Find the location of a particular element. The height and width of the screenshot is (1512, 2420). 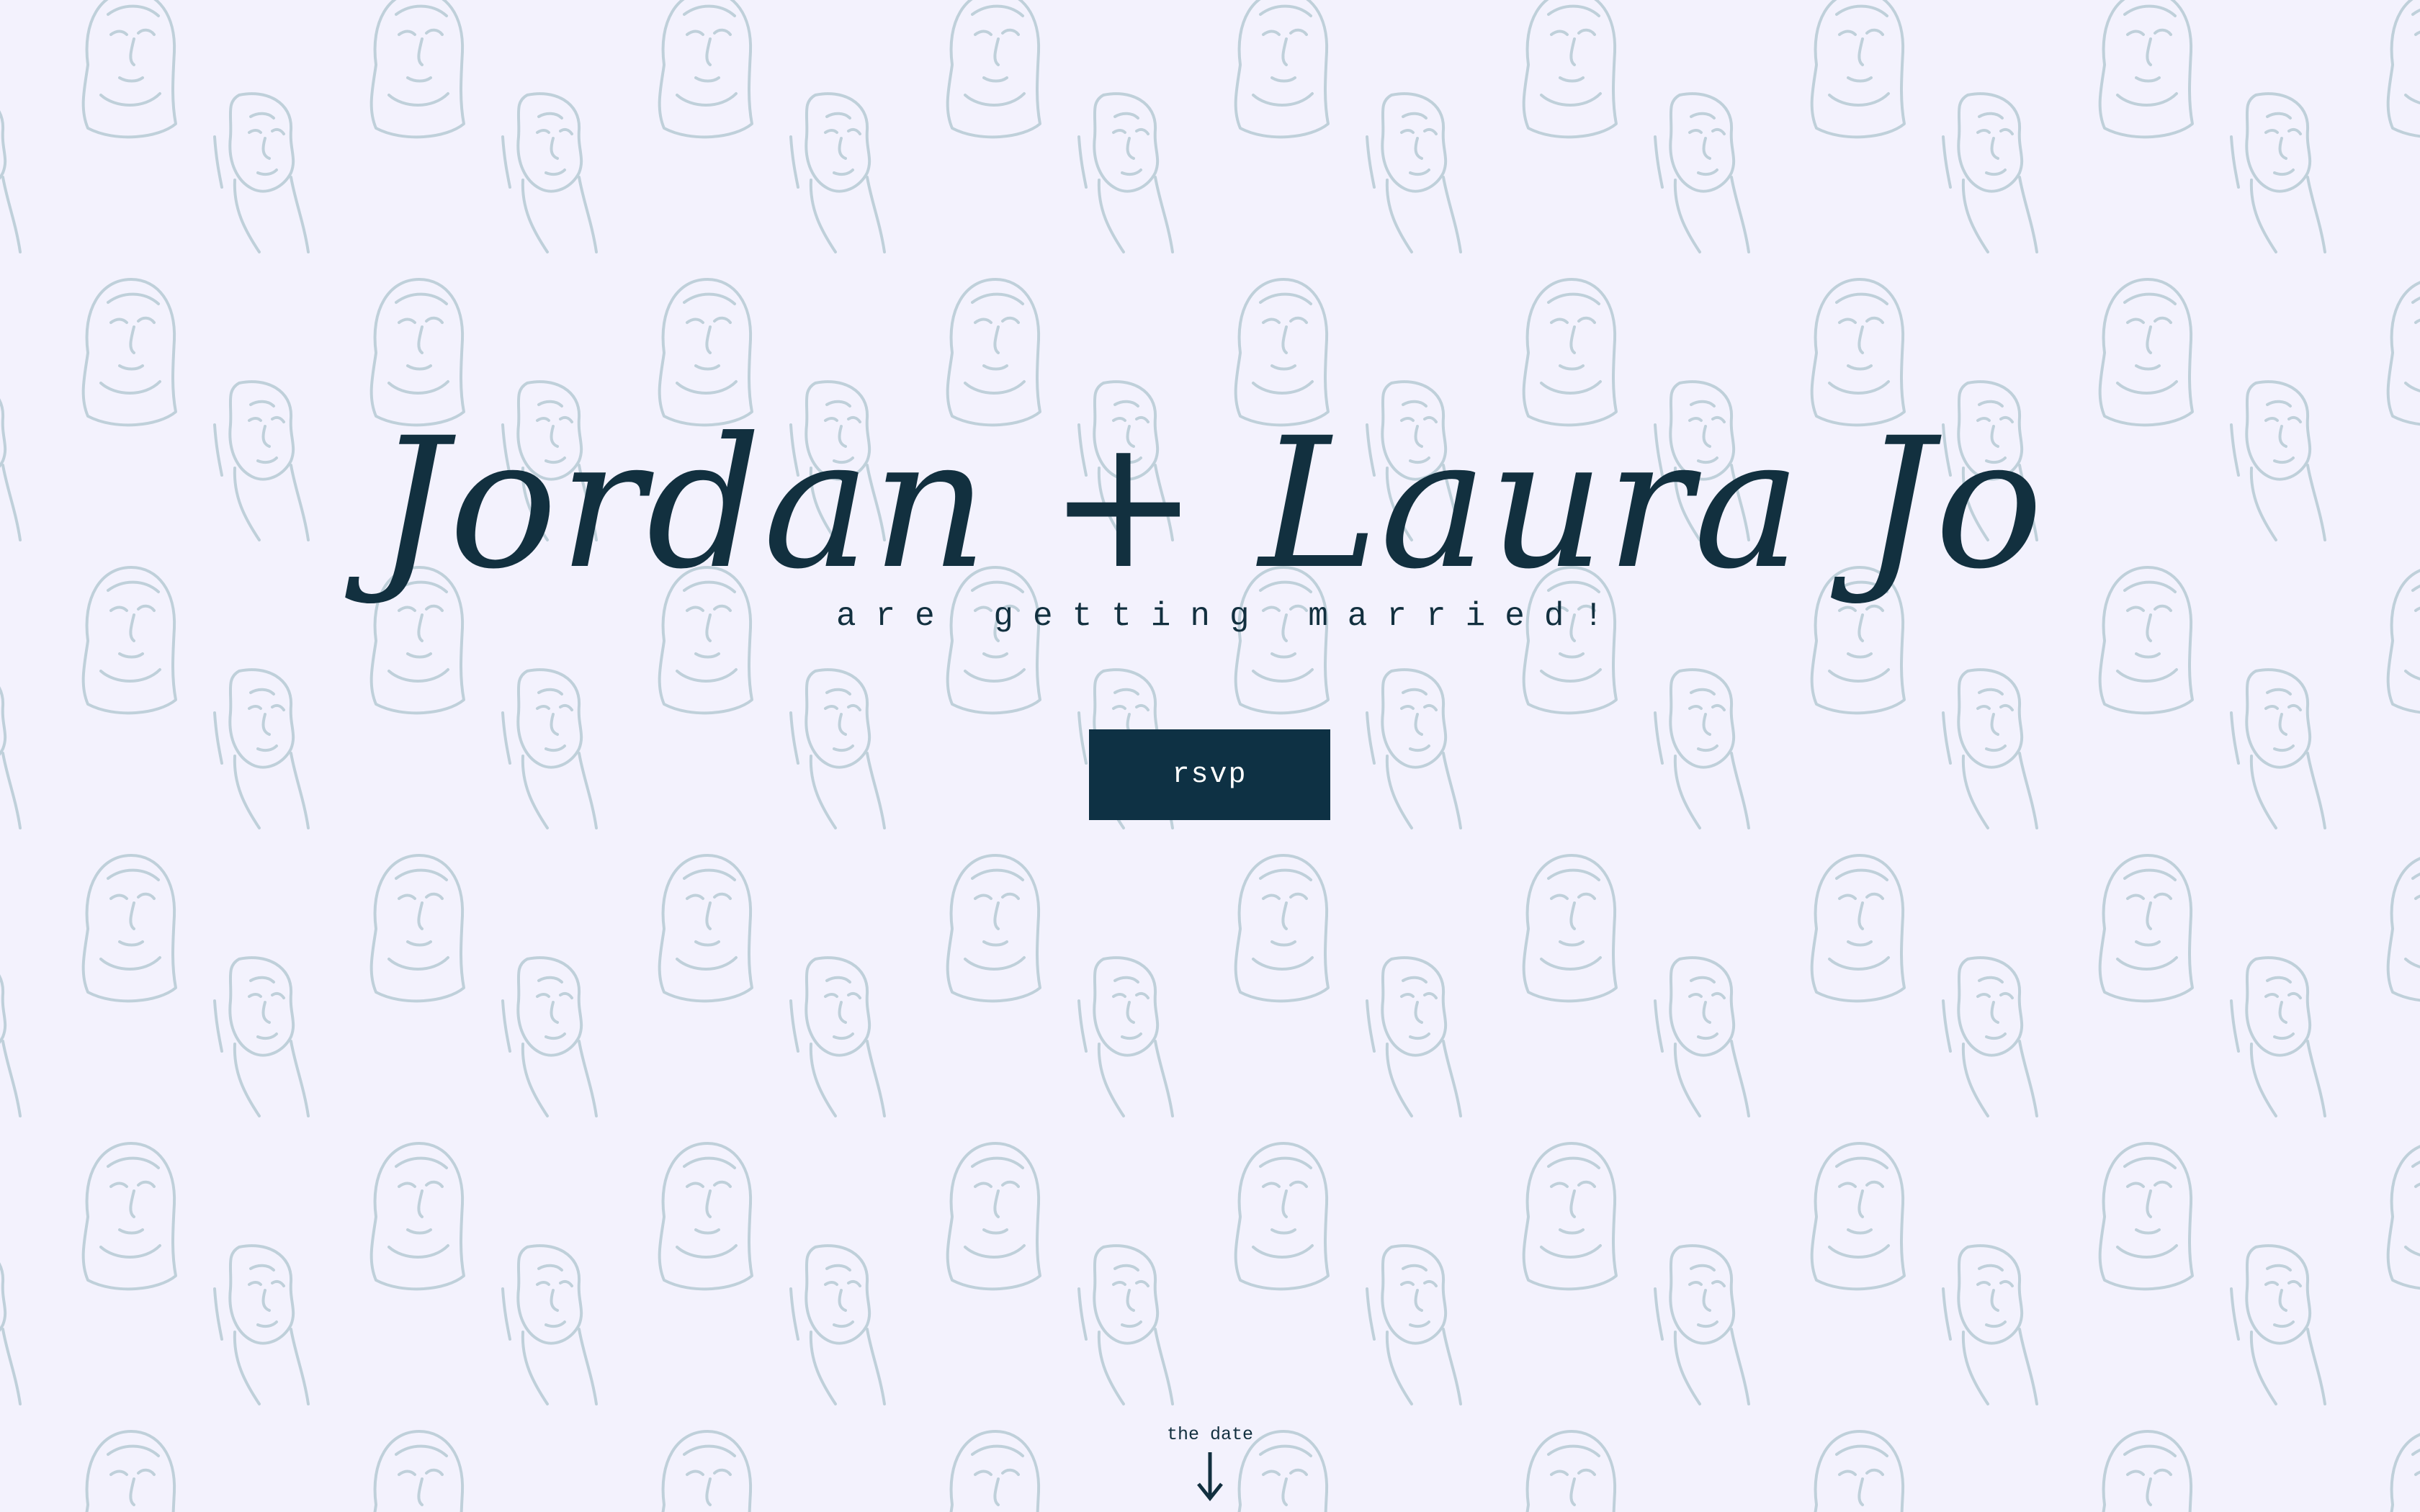

scroll-label: the date is located at coordinates (1210, 1434).